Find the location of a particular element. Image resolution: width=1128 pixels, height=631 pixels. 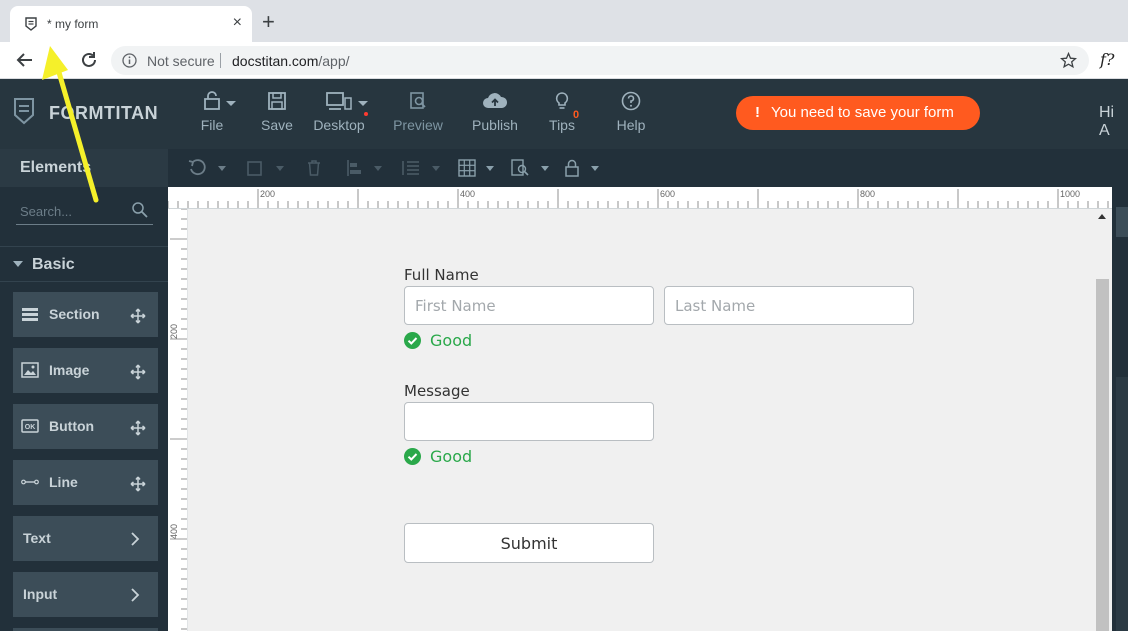

element-section: Section is located at coordinates (85, 314).